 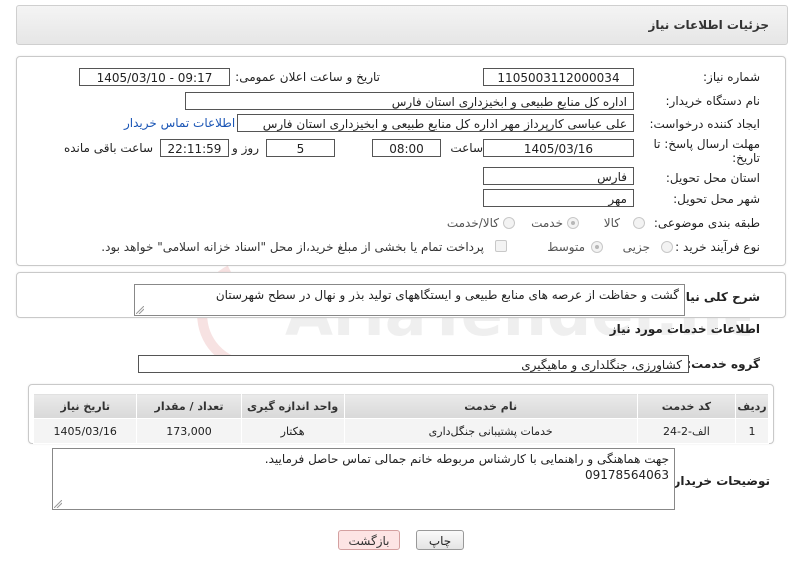 I want to click on deadline-date-field: 1405/03/16, so click(x=558, y=148).